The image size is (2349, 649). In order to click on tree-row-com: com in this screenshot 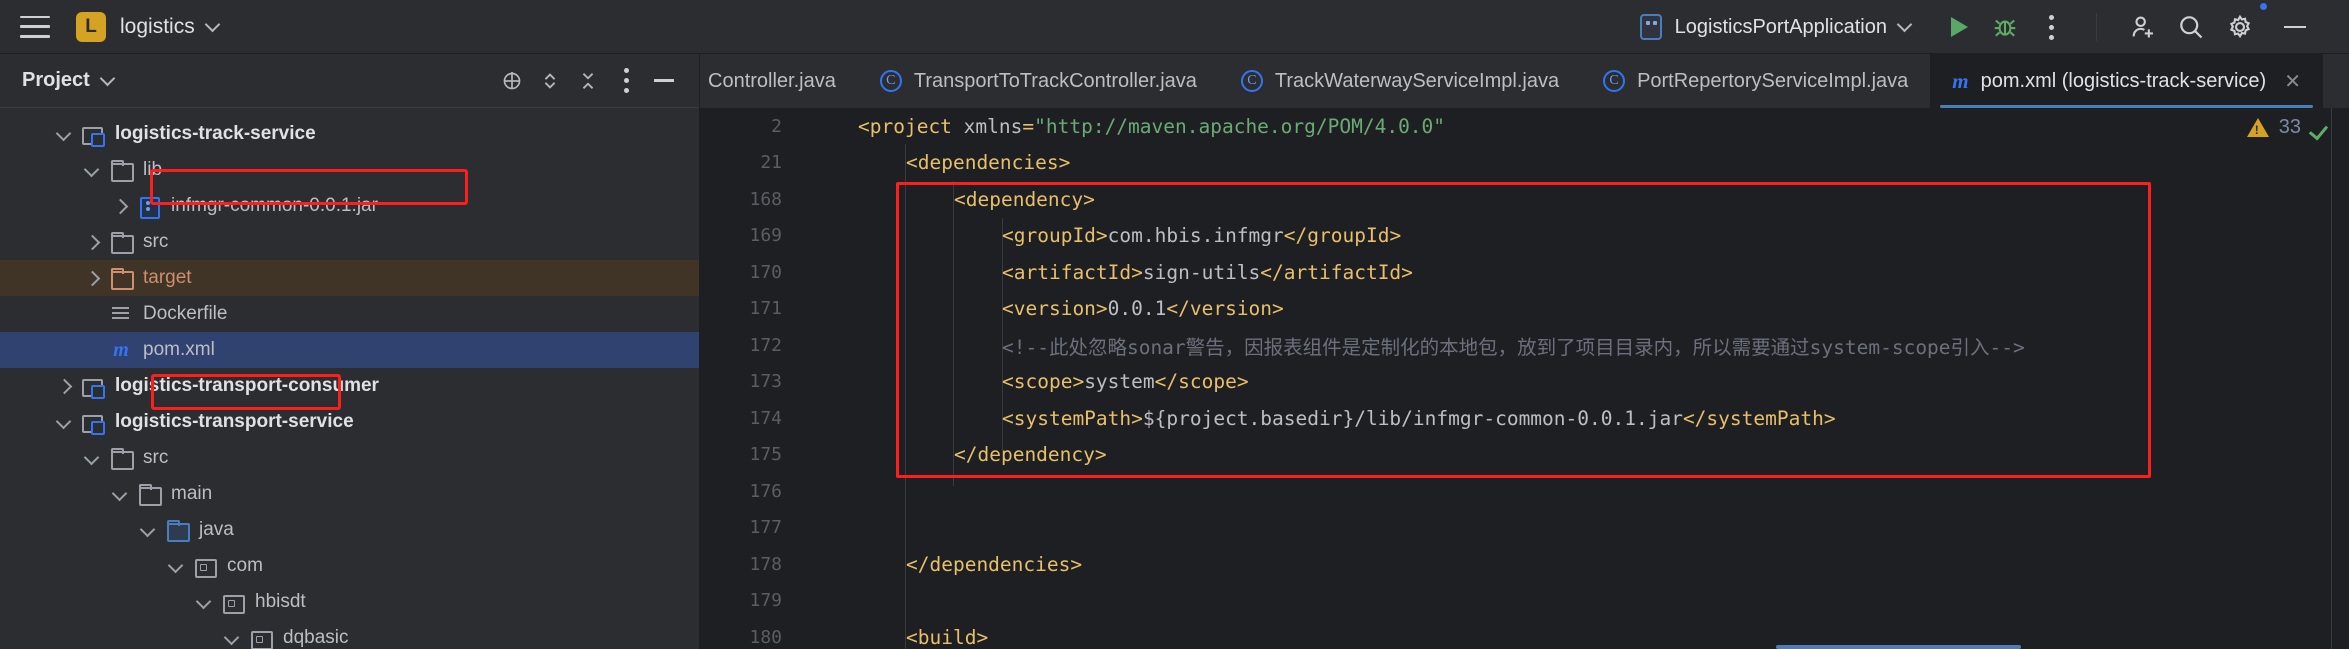, I will do `click(349, 566)`.